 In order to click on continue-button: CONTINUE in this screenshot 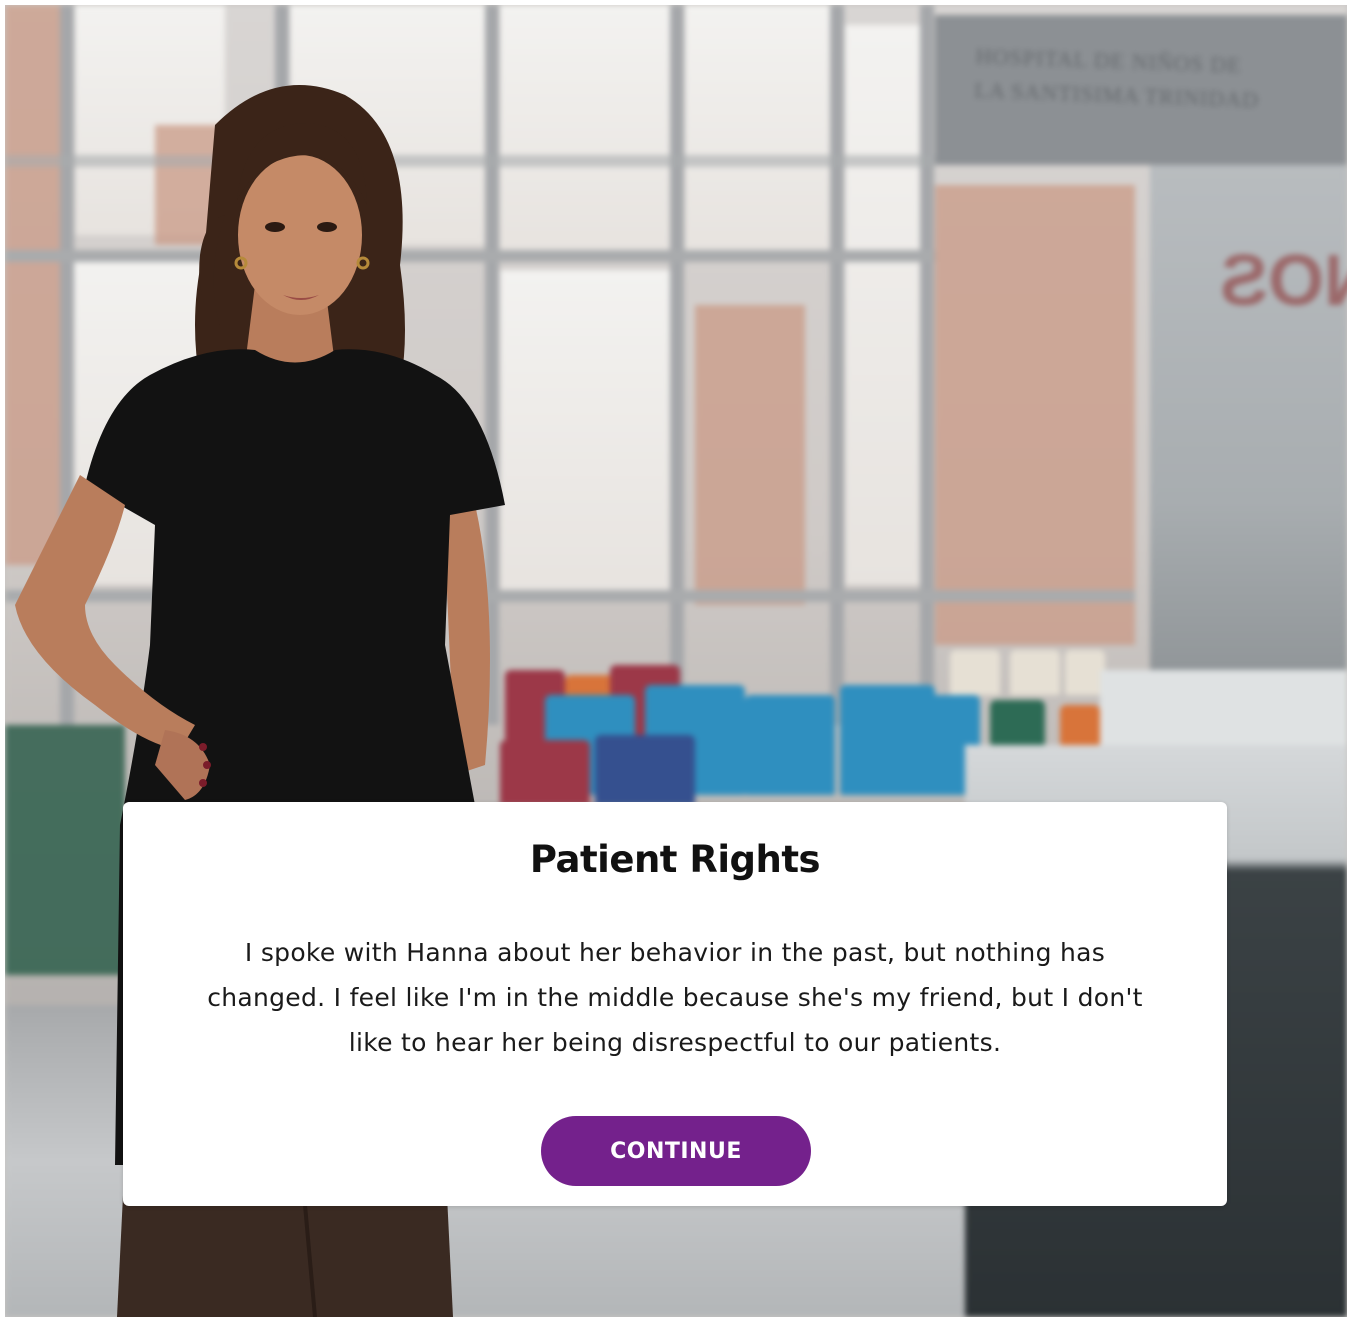, I will do `click(676, 1151)`.